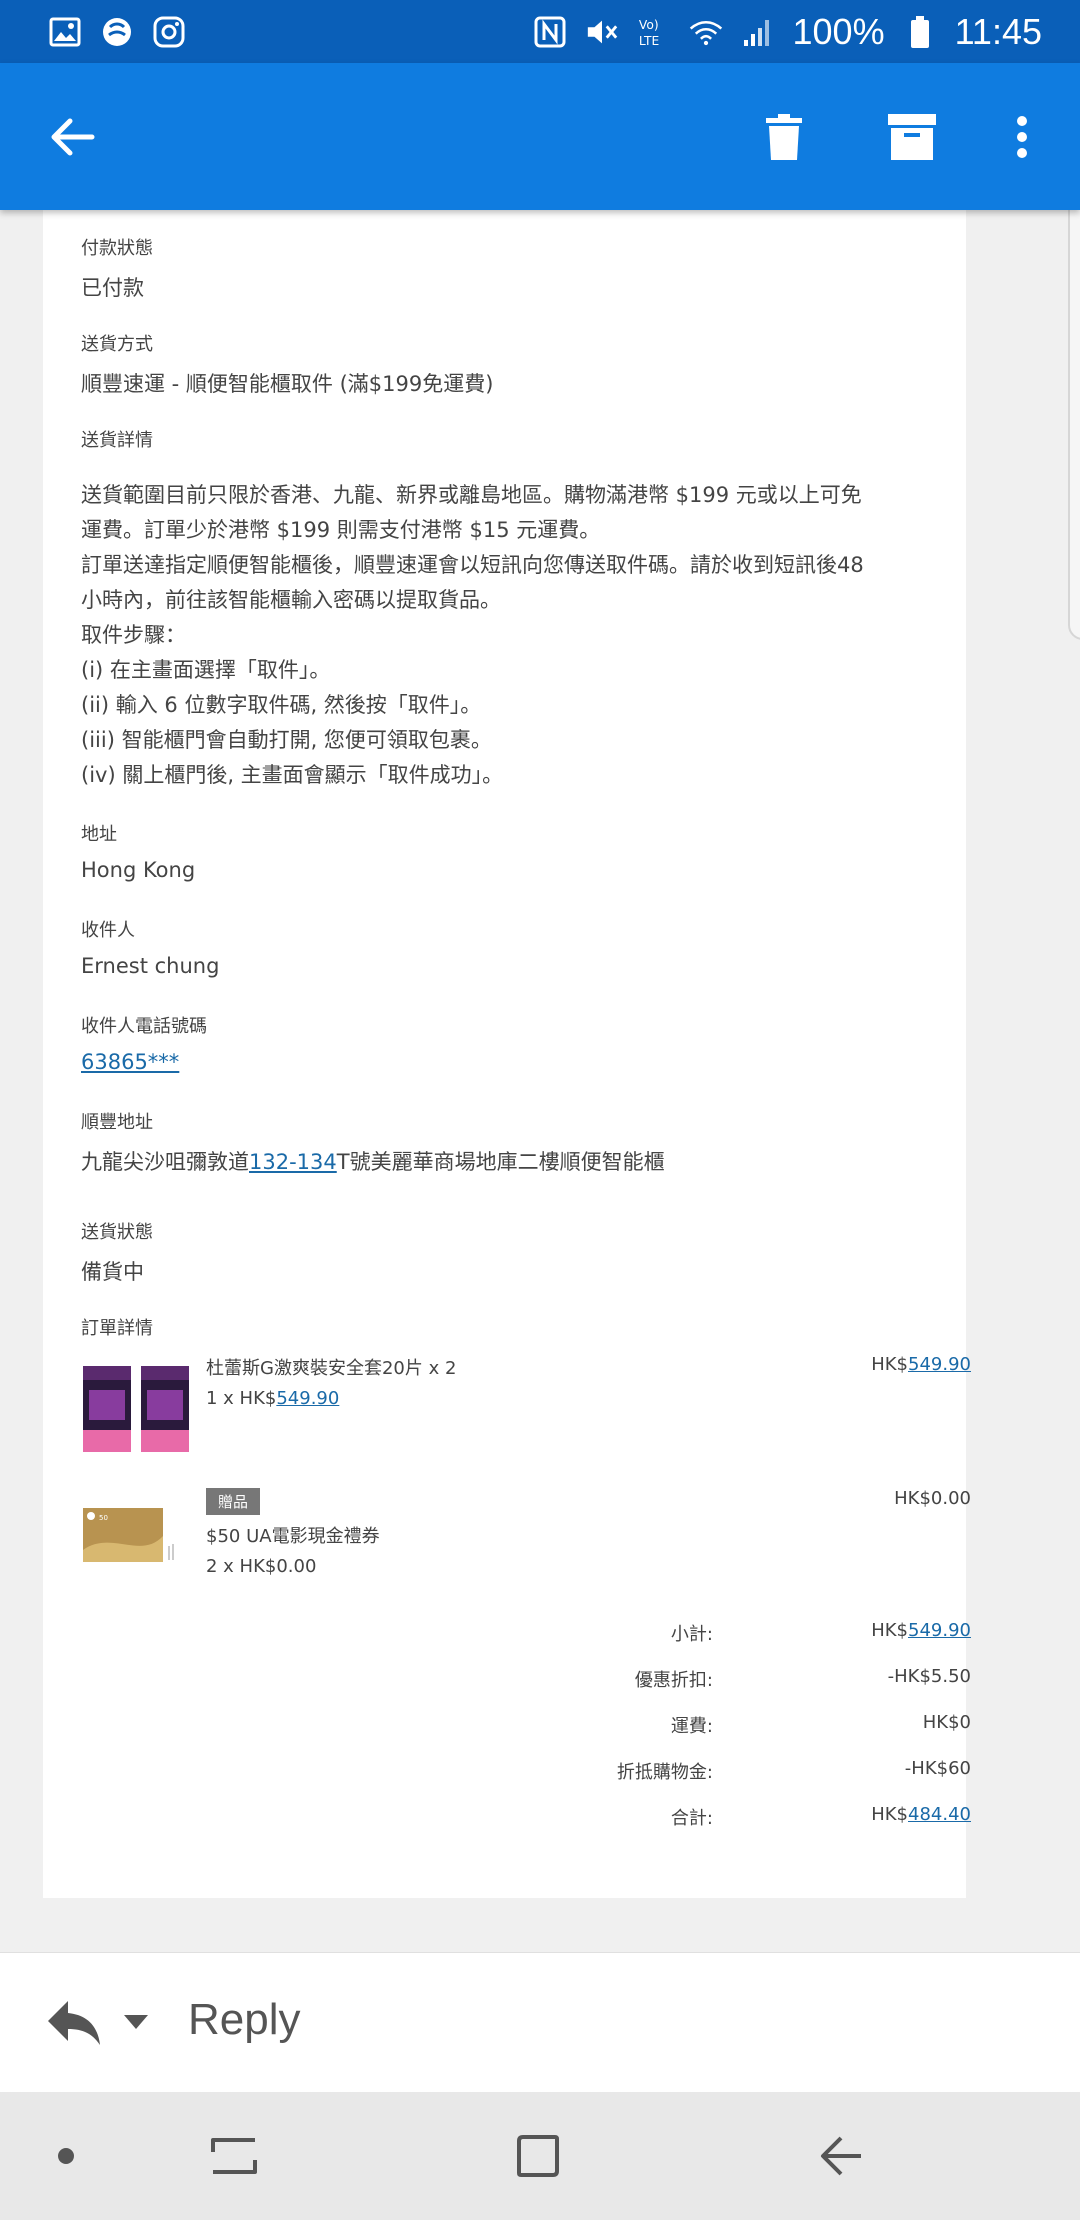  Describe the element at coordinates (840, 2156) in the screenshot. I see `back-icon` at that location.